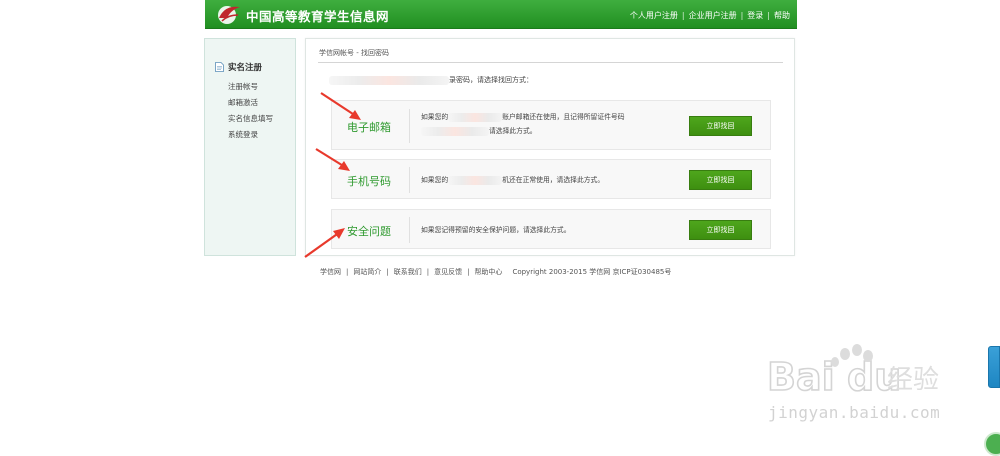 This screenshot has height=456, width=1000. Describe the element at coordinates (782, 15) in the screenshot. I see `help-link: 帮助` at that location.